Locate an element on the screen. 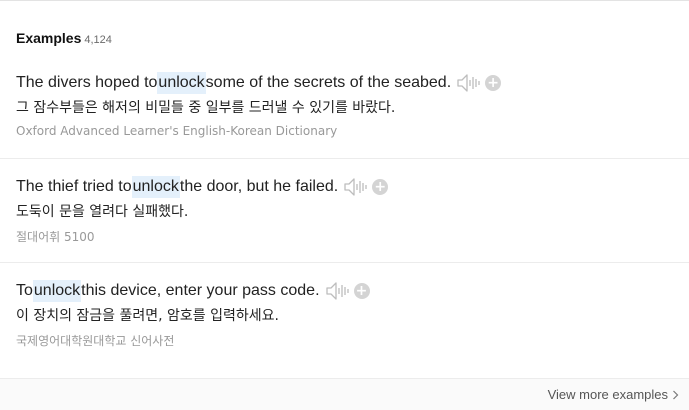 The height and width of the screenshot is (410, 689). sentence-text-after: the door, but he failed. is located at coordinates (259, 186).